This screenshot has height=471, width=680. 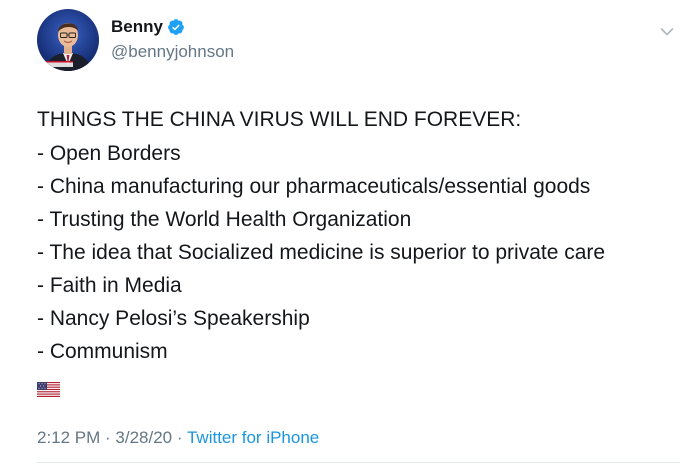 I want to click on chevron-down-icon, so click(x=667, y=30).